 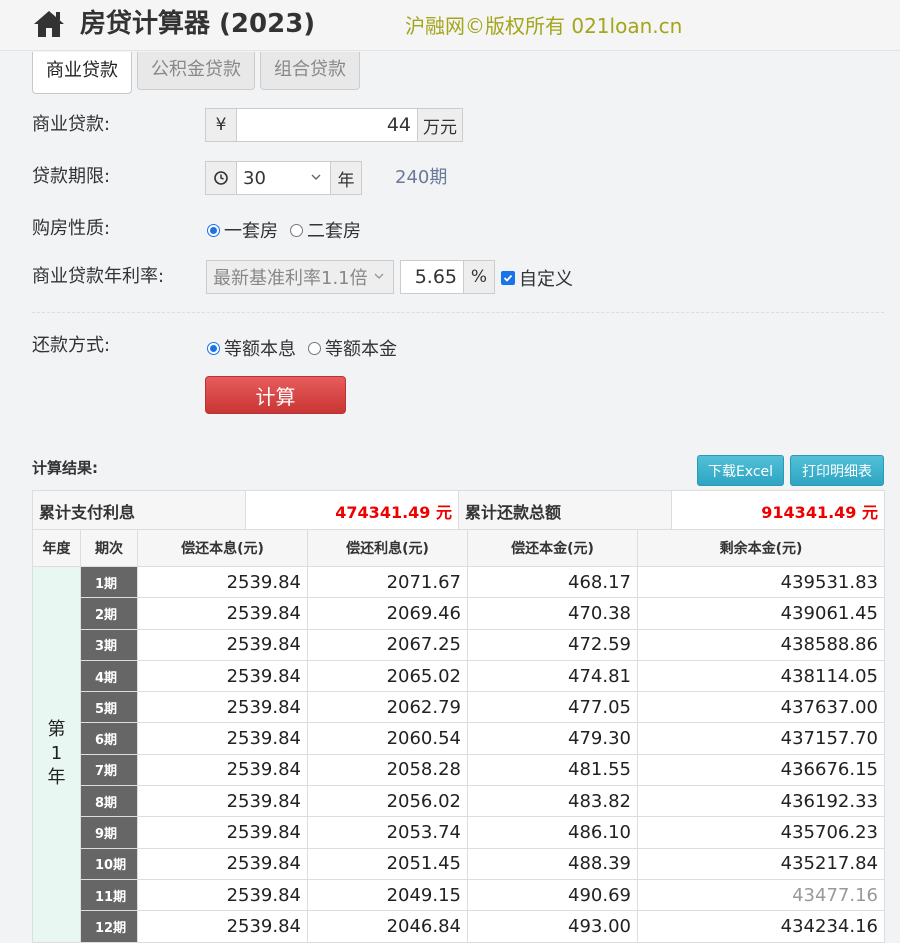 I want to click on remaining-cell: 438588.86, so click(x=761, y=644).